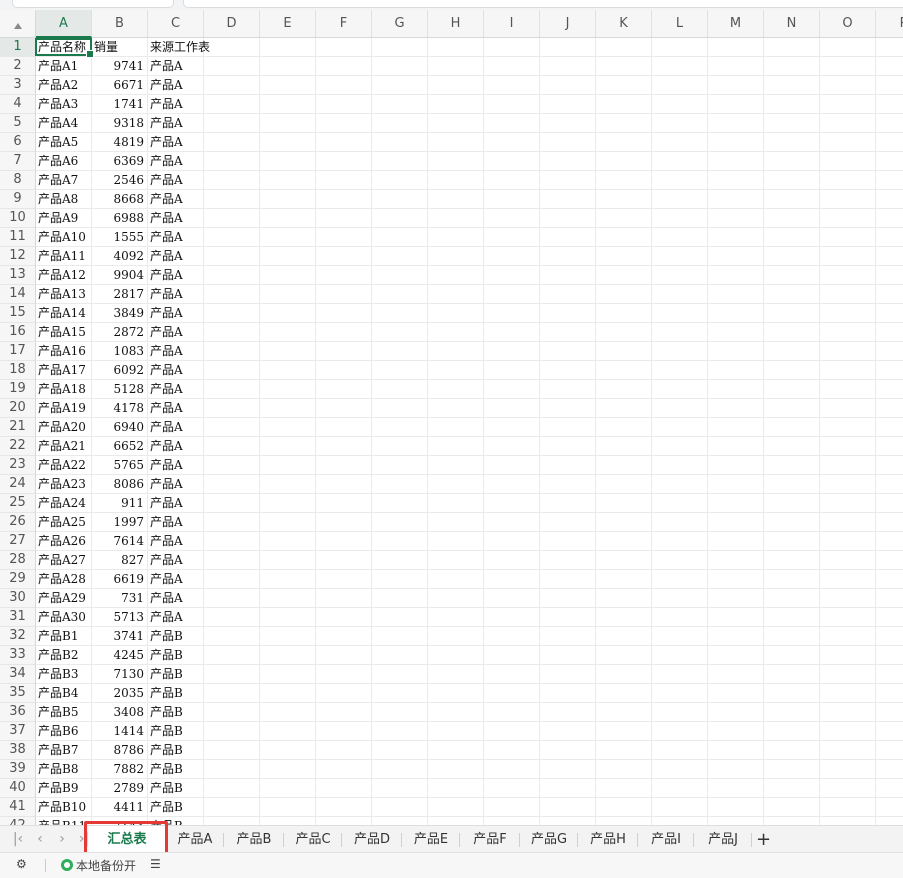 This screenshot has width=903, height=878. I want to click on cell-sales: 2789, so click(118, 788).